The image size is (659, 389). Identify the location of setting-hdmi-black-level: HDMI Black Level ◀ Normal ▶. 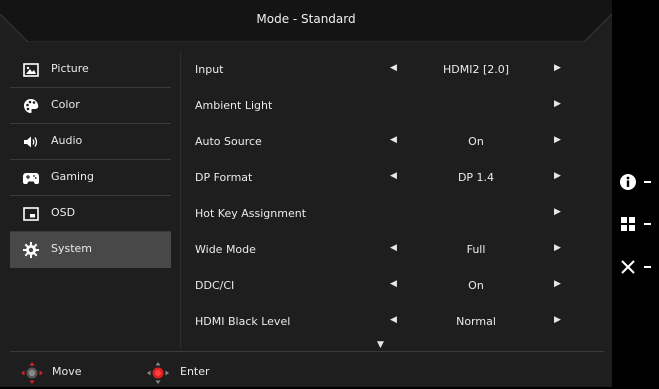
(393, 322).